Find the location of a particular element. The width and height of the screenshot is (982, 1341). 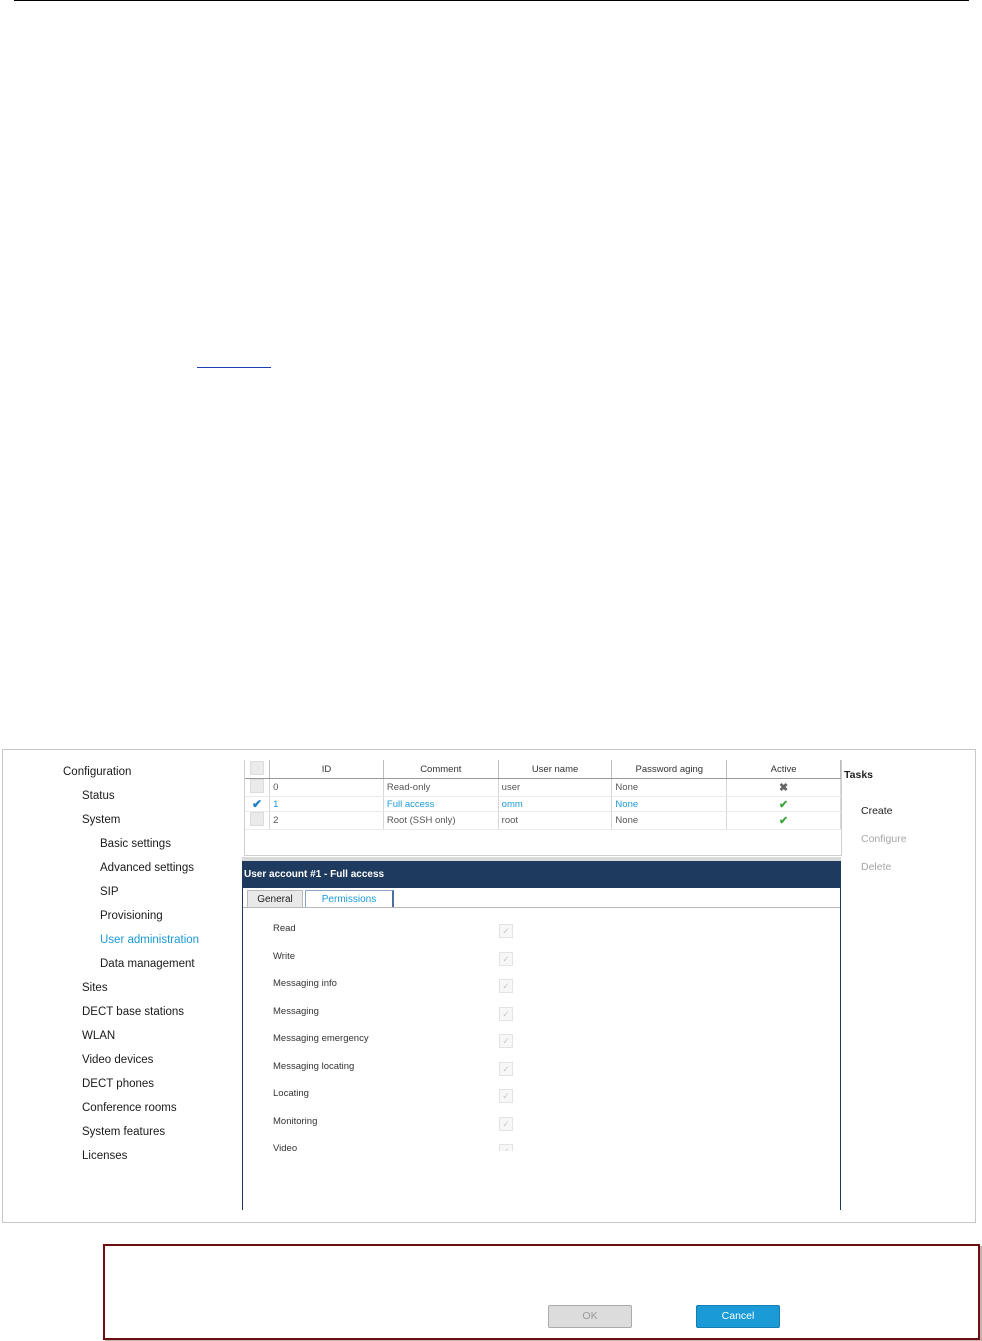

permissions-scroll-clip is located at coordinates (541, 1156).